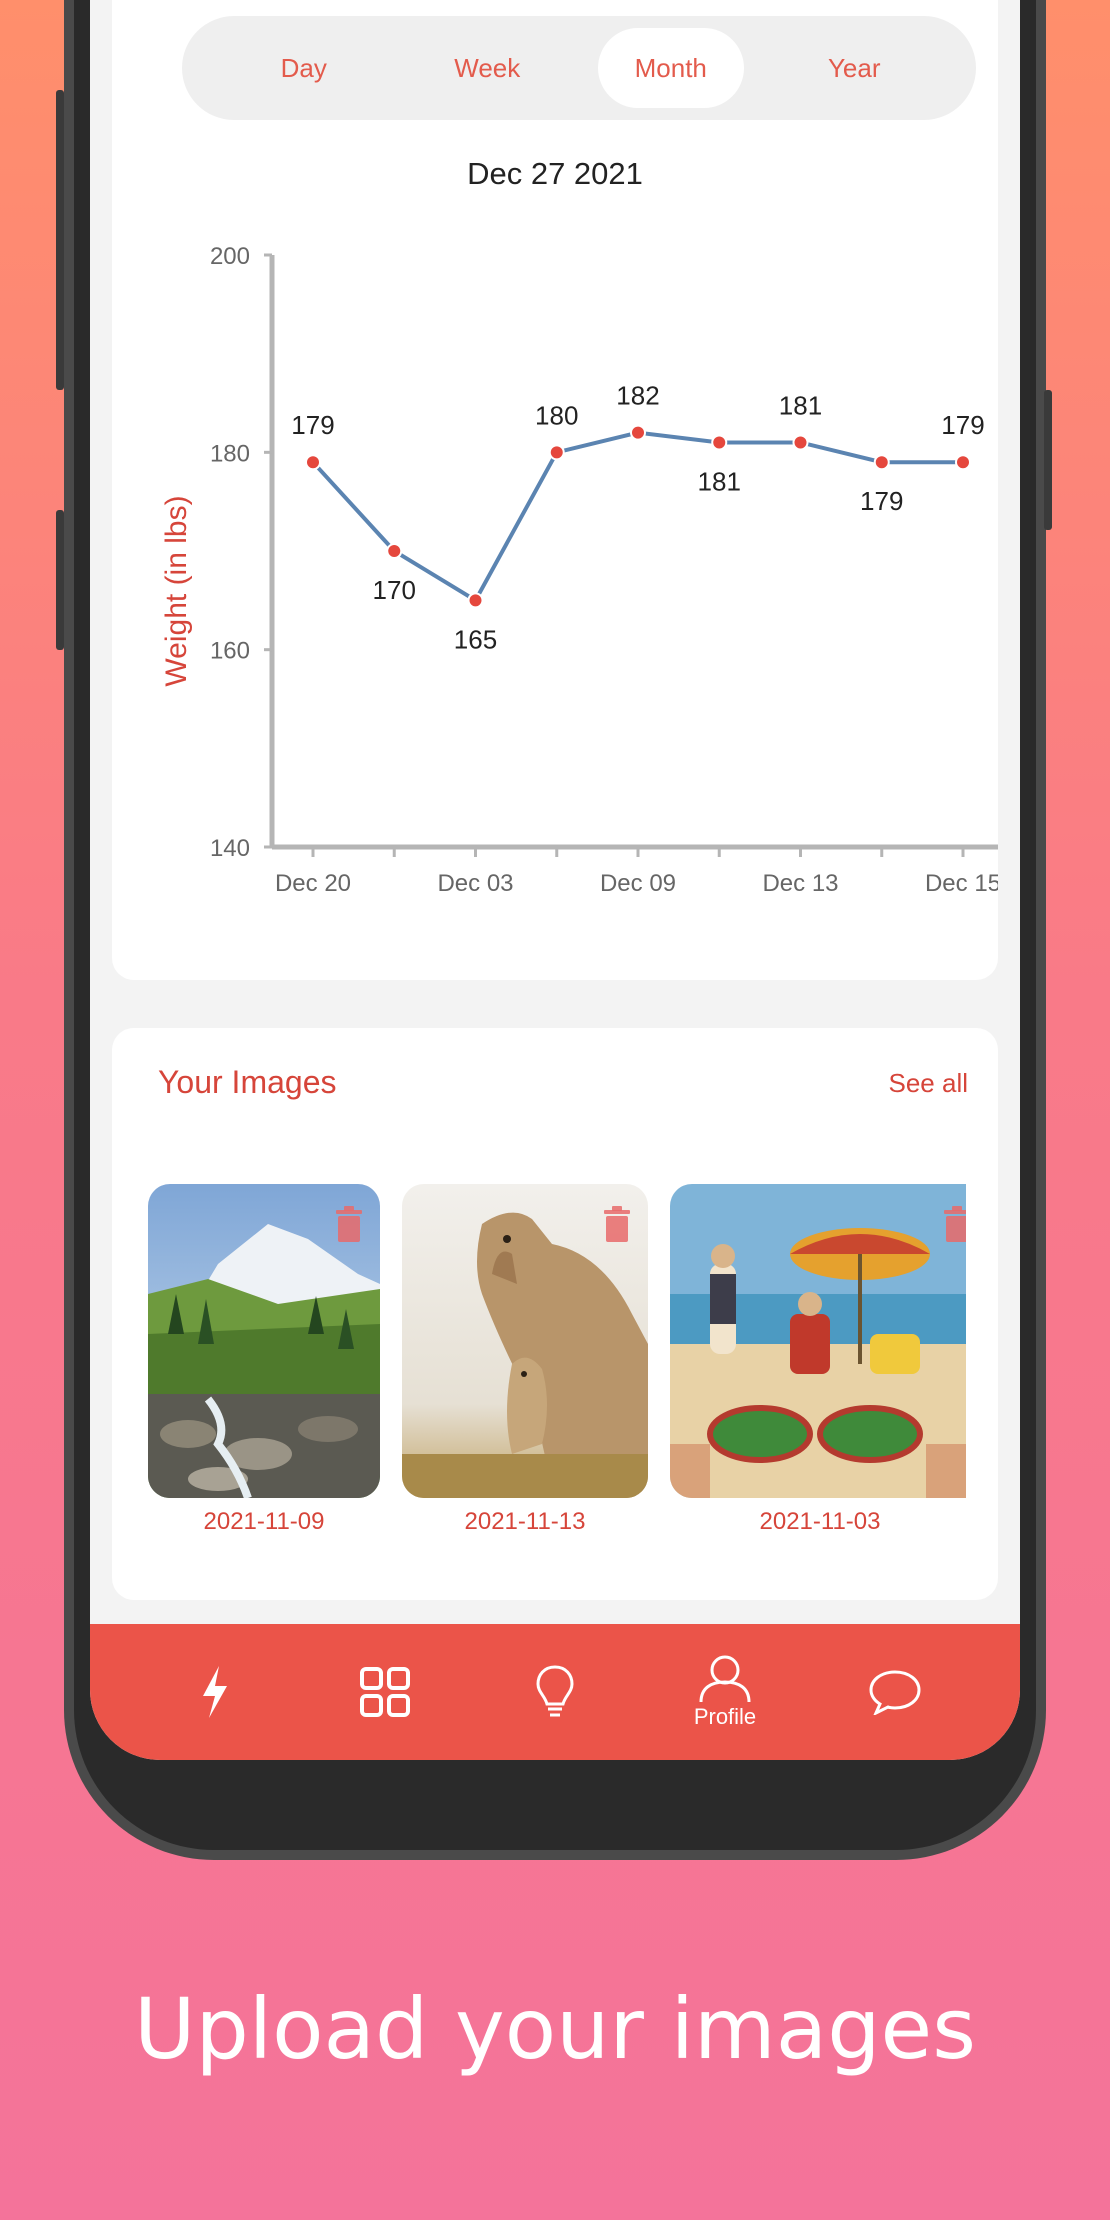  Describe the element at coordinates (800, 883) in the screenshot. I see `x-tick-label: Dec 13` at that location.